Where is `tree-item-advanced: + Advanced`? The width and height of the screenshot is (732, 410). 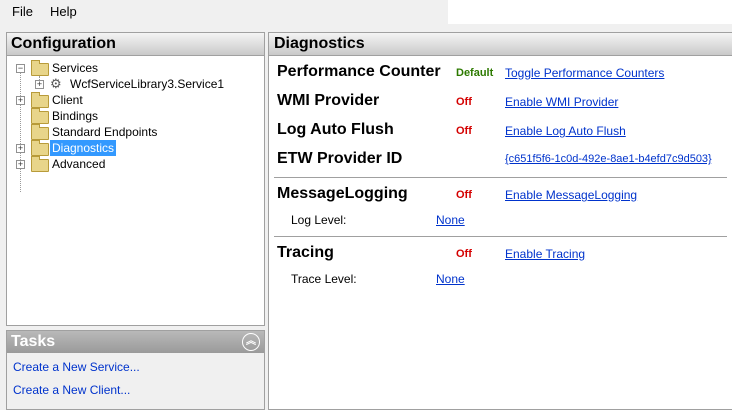
tree-item-advanced: + Advanced is located at coordinates (132, 164).